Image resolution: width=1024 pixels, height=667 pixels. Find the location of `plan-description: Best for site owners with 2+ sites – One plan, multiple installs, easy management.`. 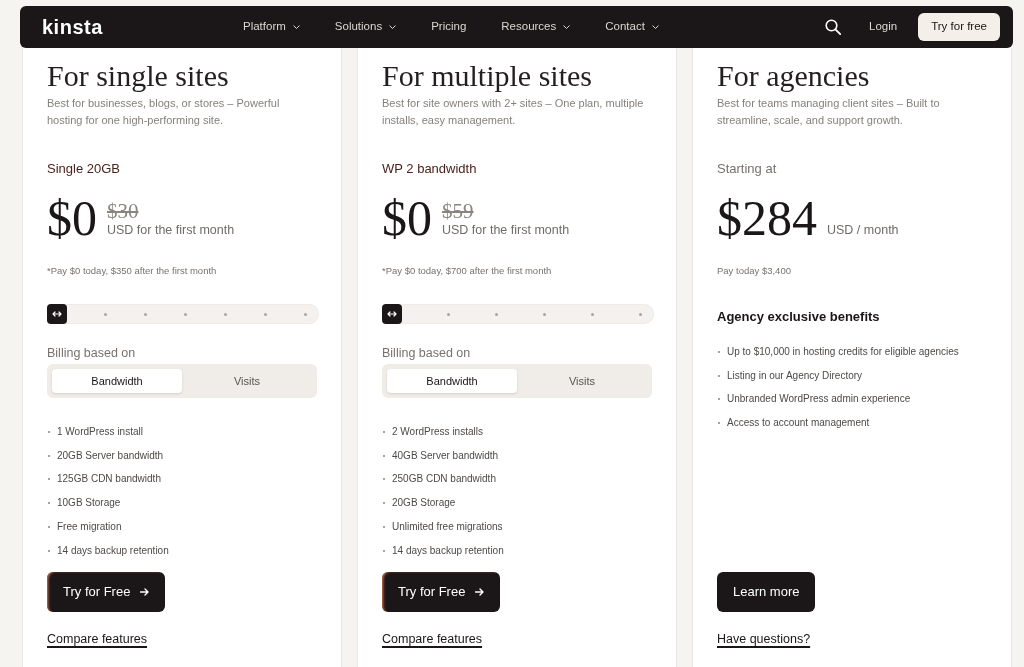

plan-description: Best for site owners with 2+ sites – One plan, multiple installs, easy management. is located at coordinates (513, 112).